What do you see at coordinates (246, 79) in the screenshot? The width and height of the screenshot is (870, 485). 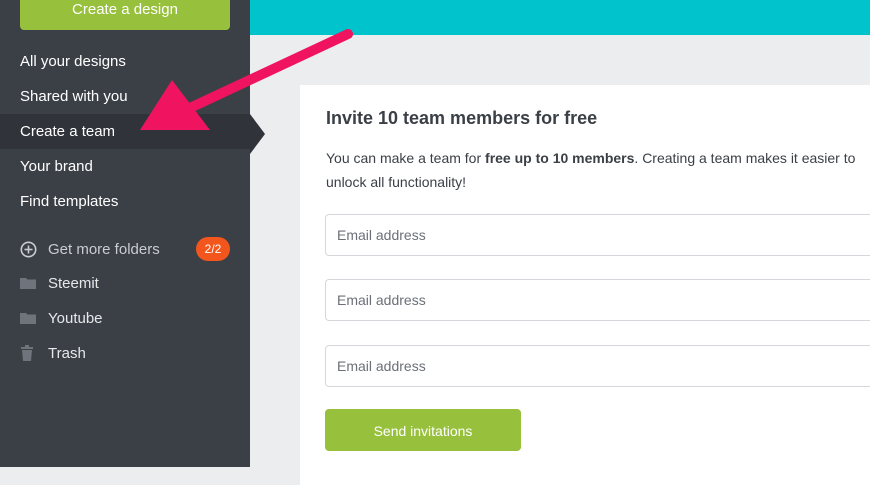 I see `annotation-arrow` at bounding box center [246, 79].